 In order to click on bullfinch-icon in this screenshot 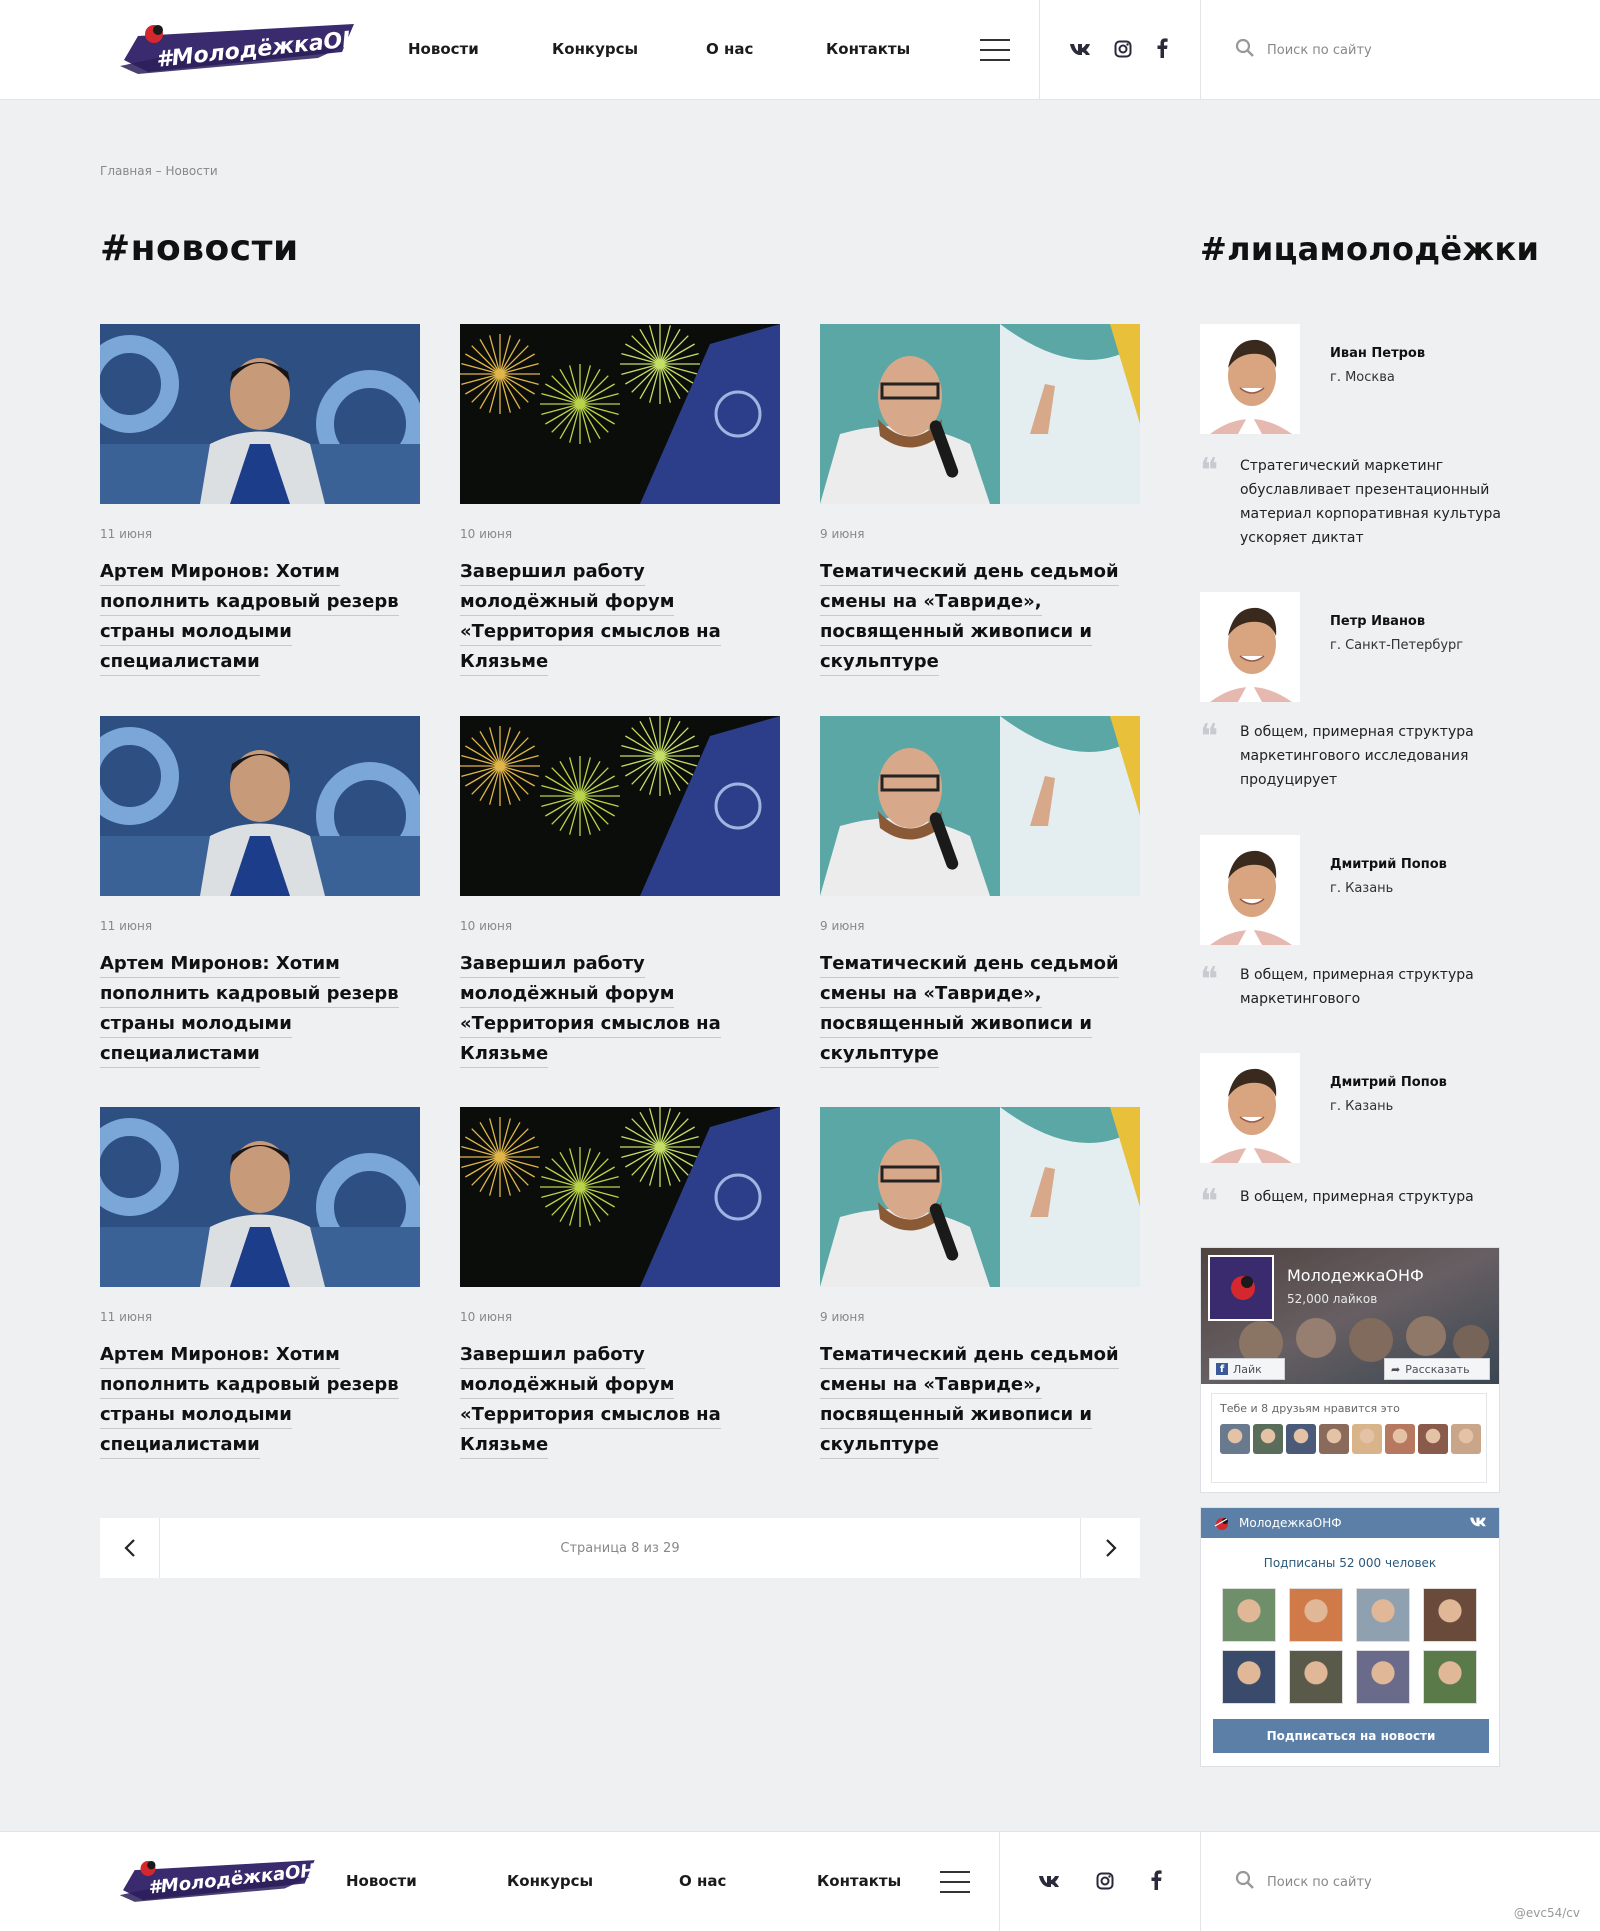, I will do `click(1222, 1523)`.